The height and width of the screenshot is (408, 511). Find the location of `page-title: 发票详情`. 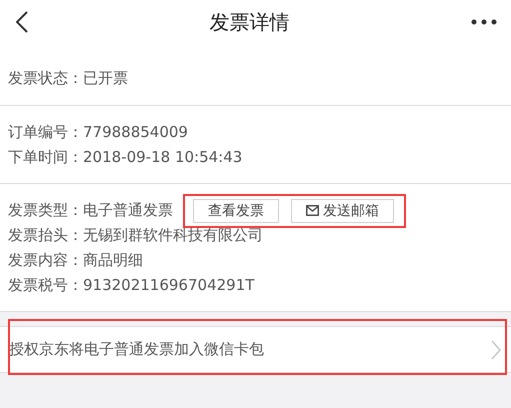

page-title: 发票详情 is located at coordinates (250, 22).